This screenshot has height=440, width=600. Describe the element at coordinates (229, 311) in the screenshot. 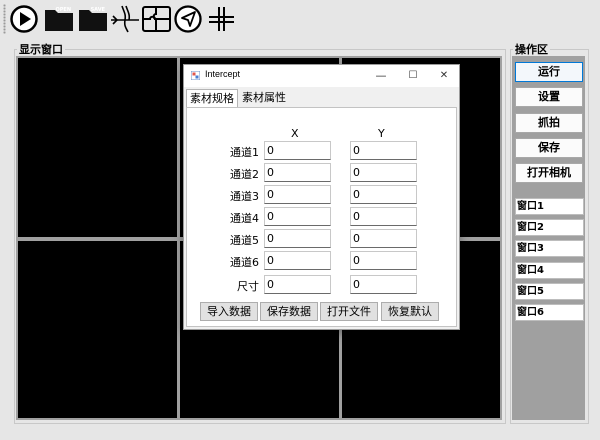

I see `import-data-button: 导入数据` at that location.